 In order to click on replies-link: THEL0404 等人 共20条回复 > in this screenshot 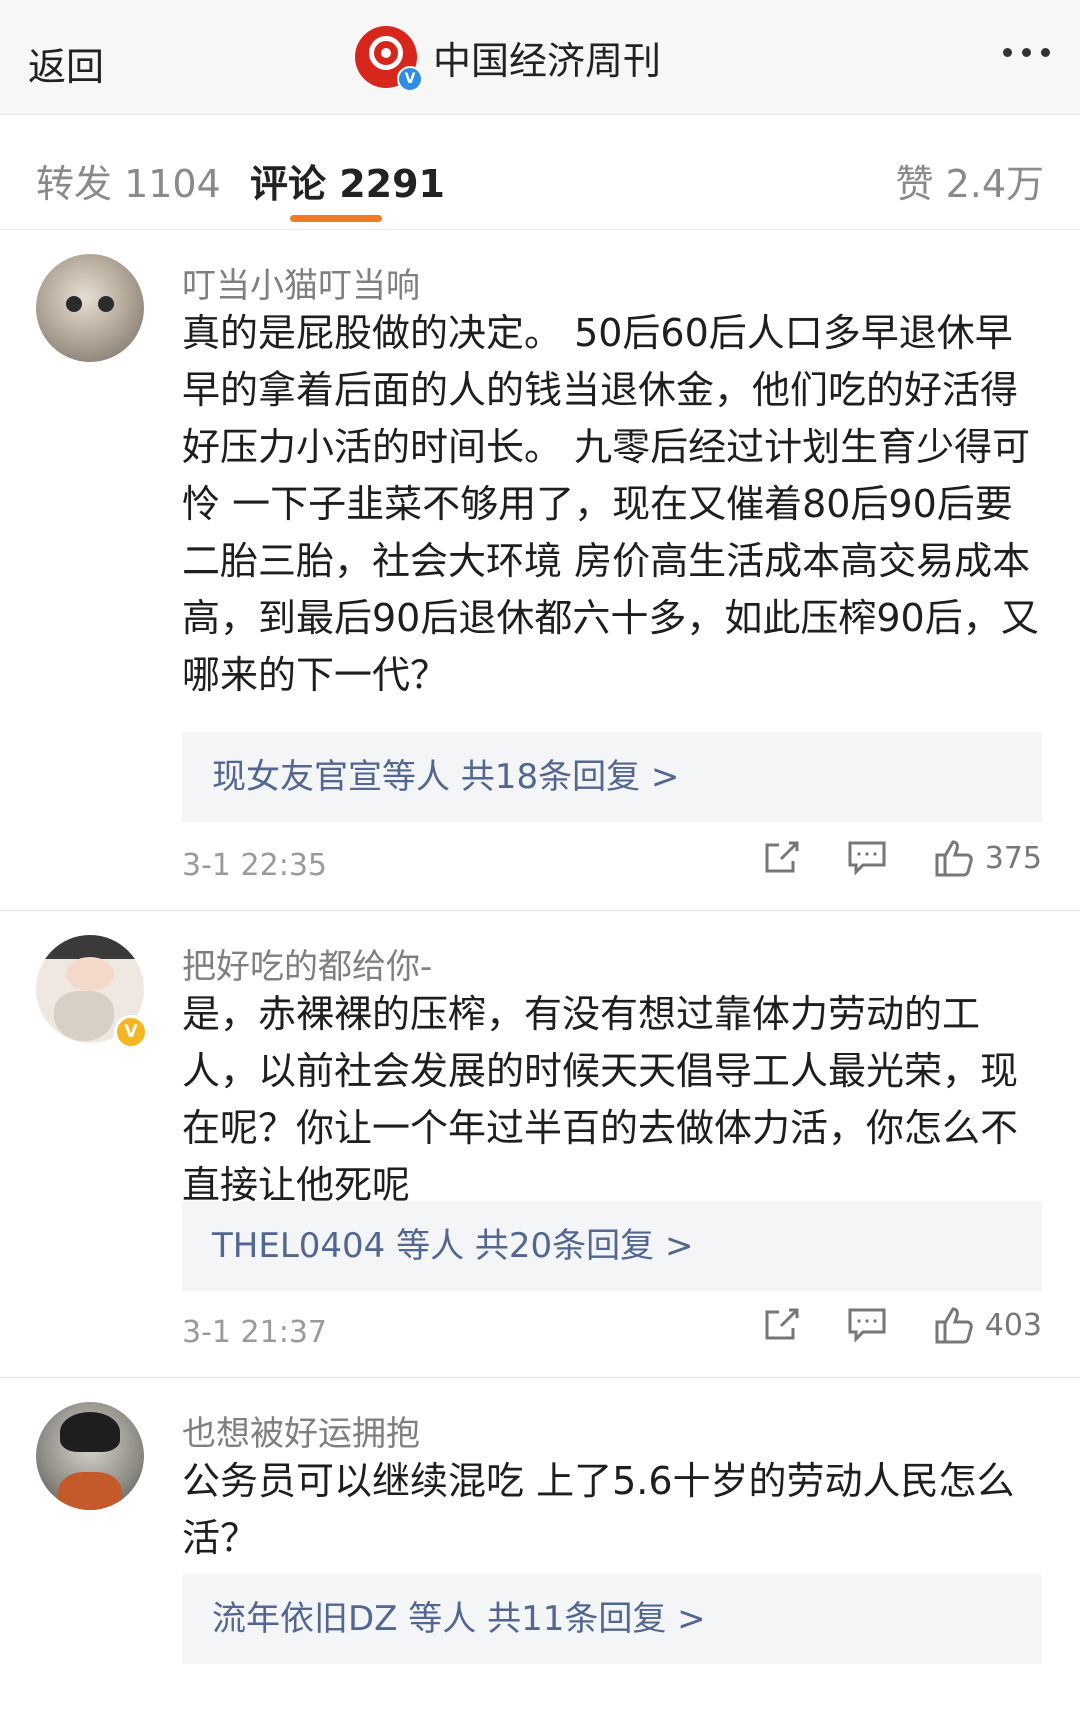, I will do `click(452, 1246)`.